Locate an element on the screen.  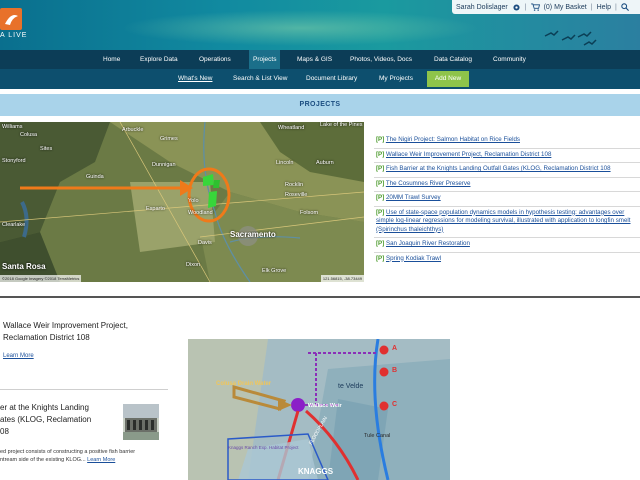
subnav-document-library: Document Library is located at coordinates (331, 79).